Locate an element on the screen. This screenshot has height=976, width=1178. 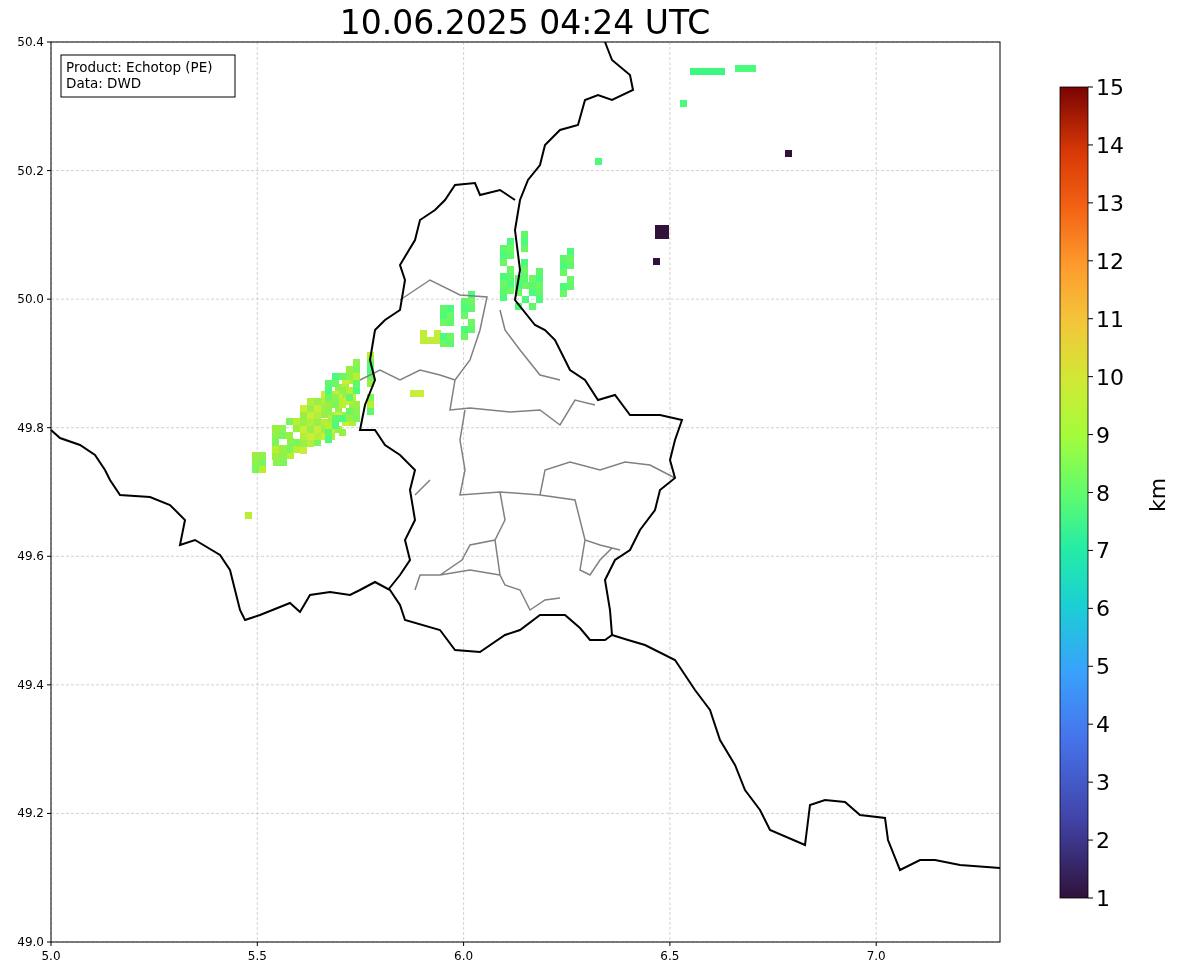
y-tick-label: 49.6 is located at coordinates (30, 556).